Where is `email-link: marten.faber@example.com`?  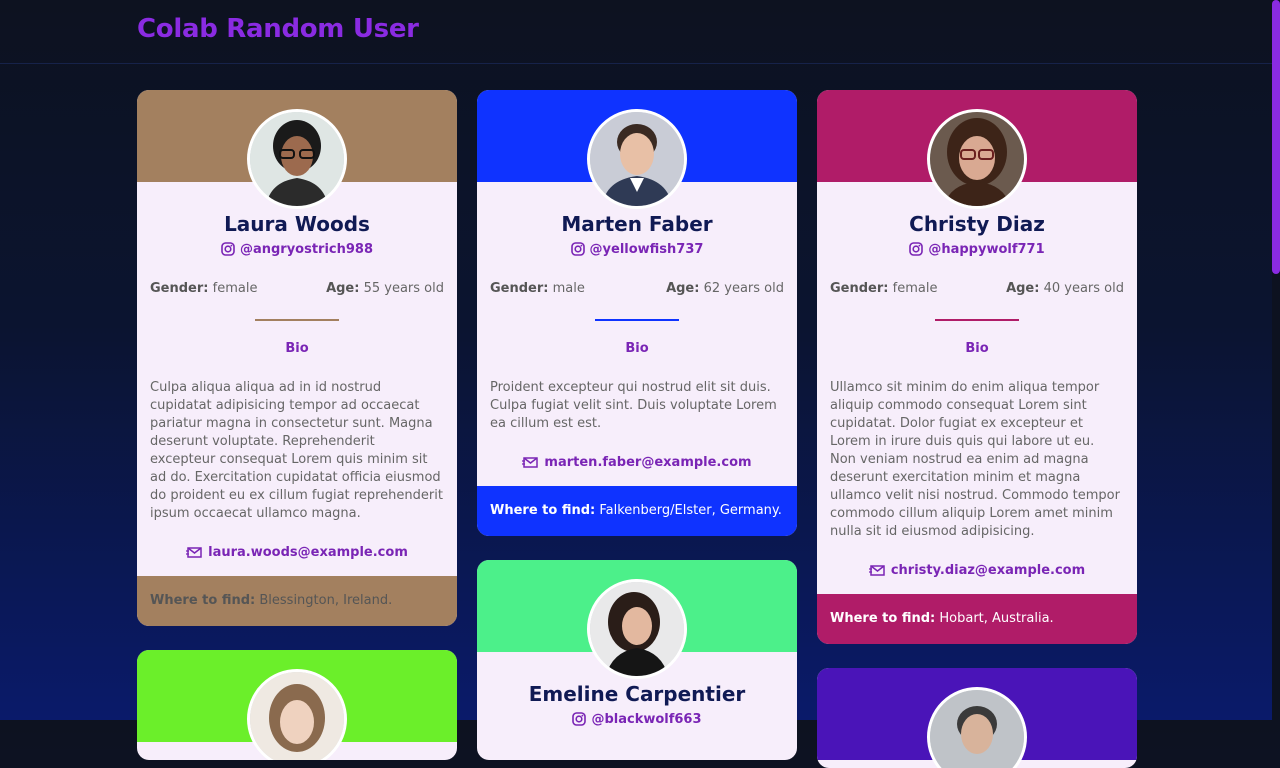 email-link: marten.faber@example.com is located at coordinates (637, 462).